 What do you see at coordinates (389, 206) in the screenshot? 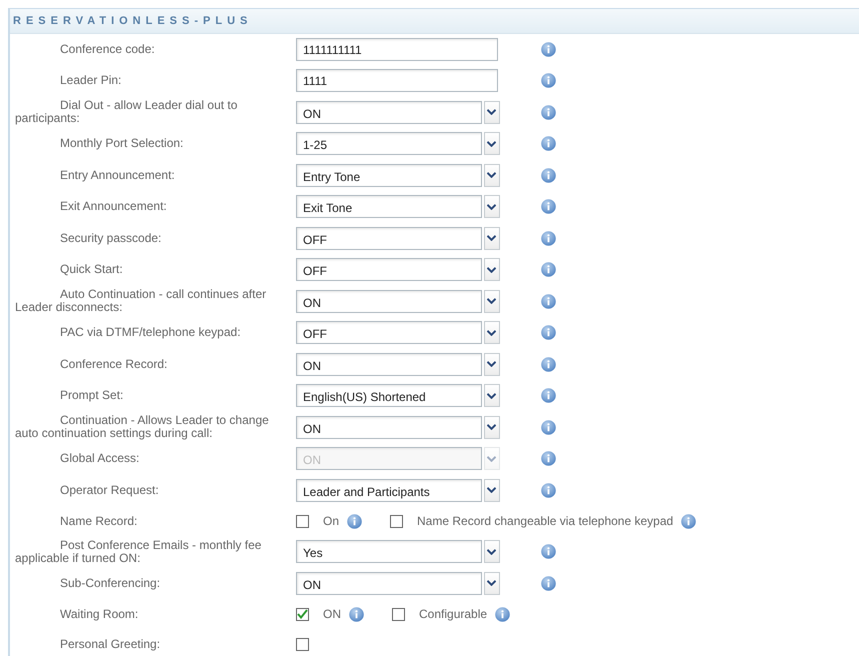
I see `dropdown-field: Exit Tone` at bounding box center [389, 206].